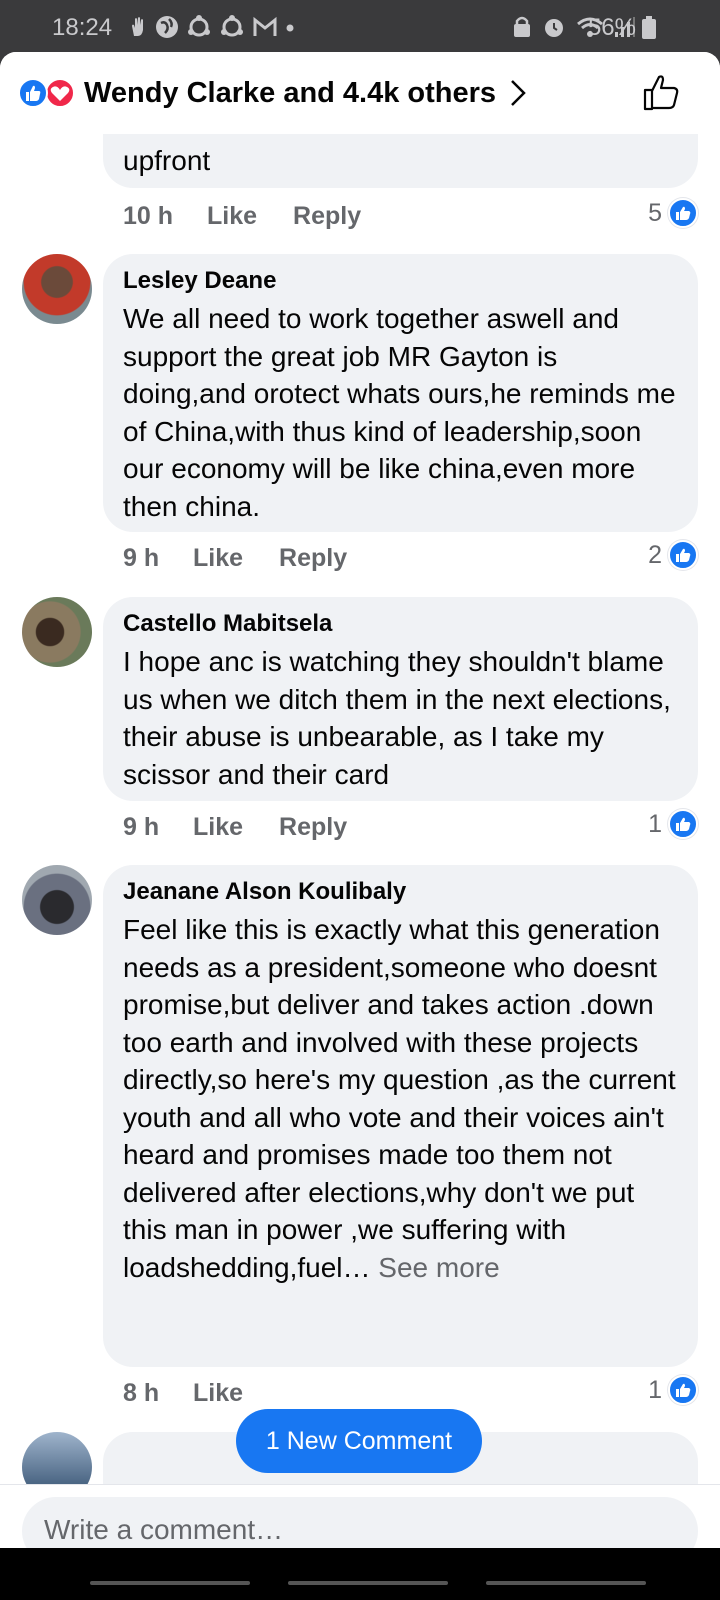  What do you see at coordinates (170, 1583) in the screenshot?
I see `nav-recents` at bounding box center [170, 1583].